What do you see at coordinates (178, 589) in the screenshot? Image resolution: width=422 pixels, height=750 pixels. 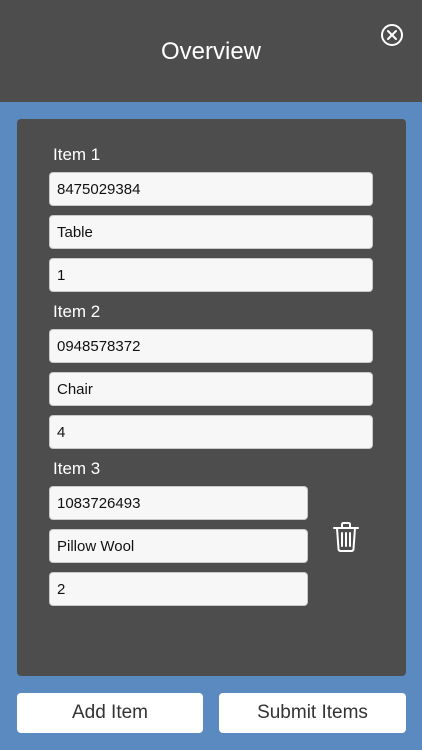 I see `item-3-quantity-field` at bounding box center [178, 589].